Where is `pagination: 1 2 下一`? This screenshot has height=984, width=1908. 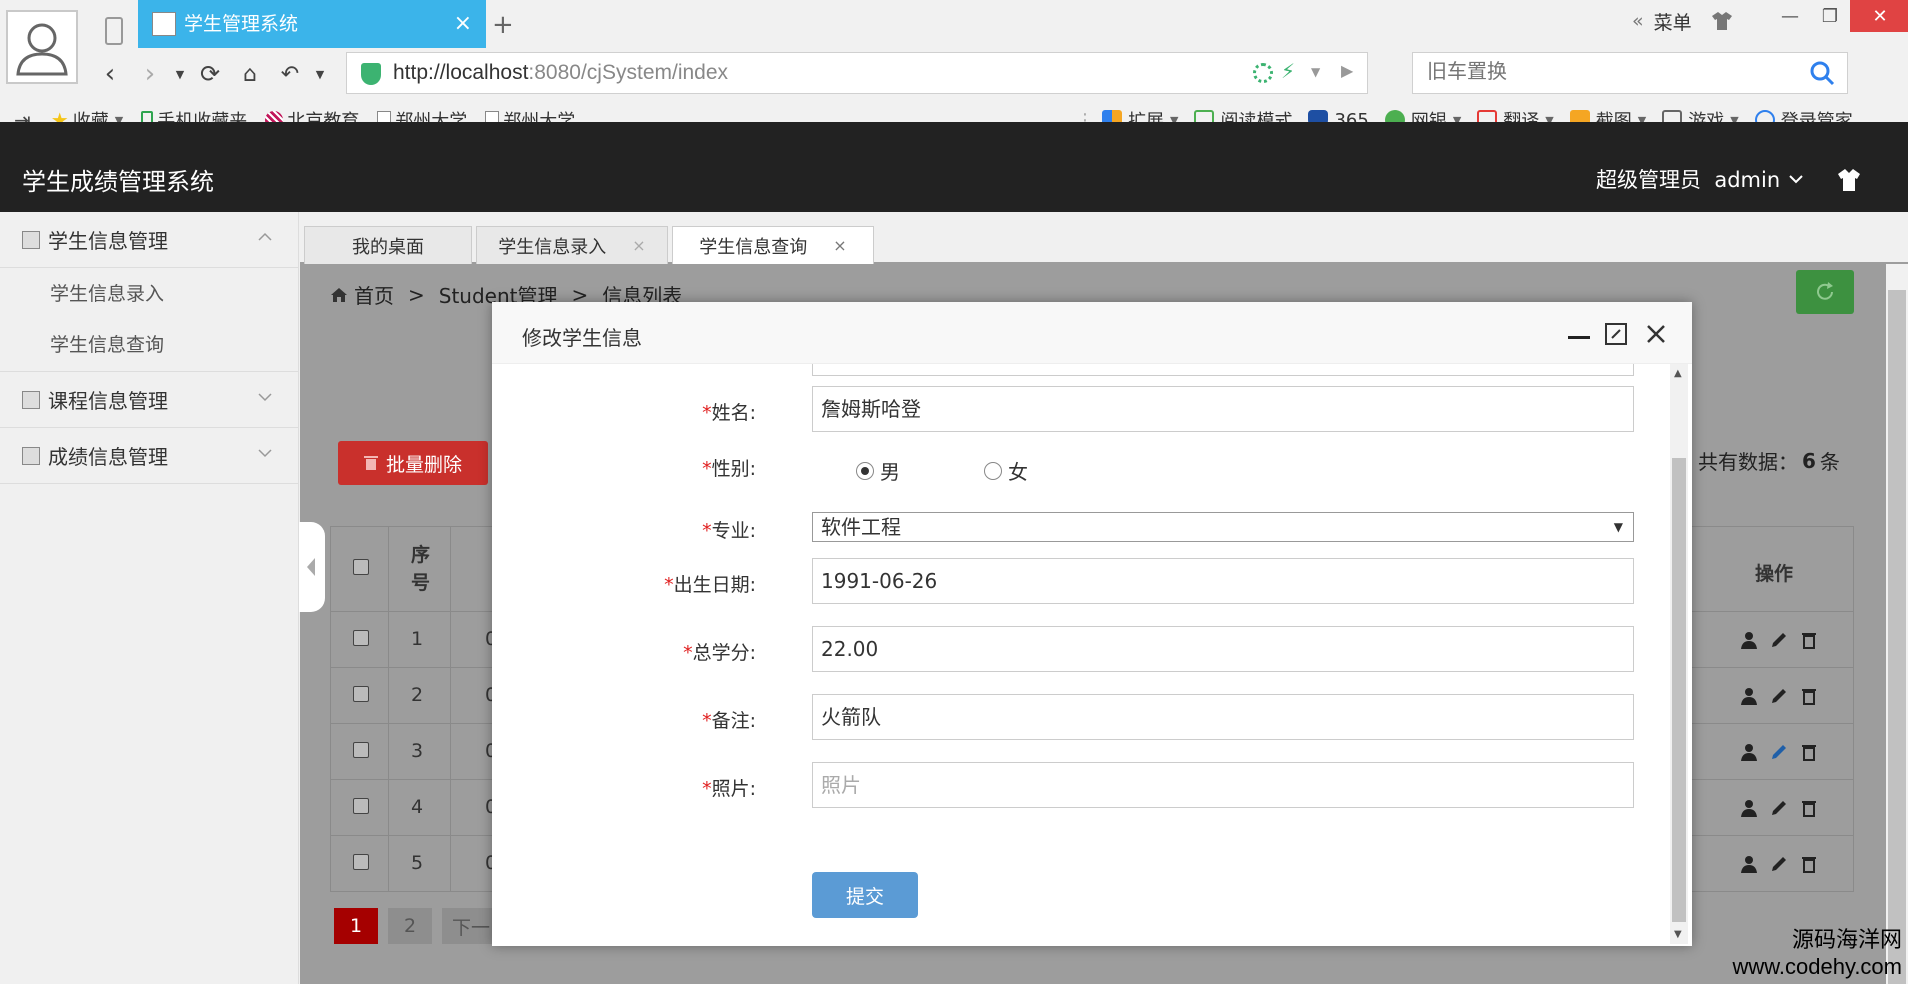
pagination: 1 2 下一 is located at coordinates (422, 926).